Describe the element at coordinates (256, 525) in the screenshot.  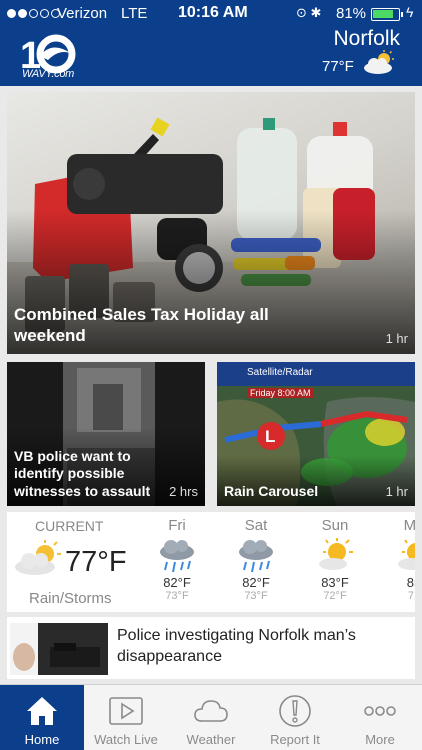
I see `day-name: Sat` at that location.